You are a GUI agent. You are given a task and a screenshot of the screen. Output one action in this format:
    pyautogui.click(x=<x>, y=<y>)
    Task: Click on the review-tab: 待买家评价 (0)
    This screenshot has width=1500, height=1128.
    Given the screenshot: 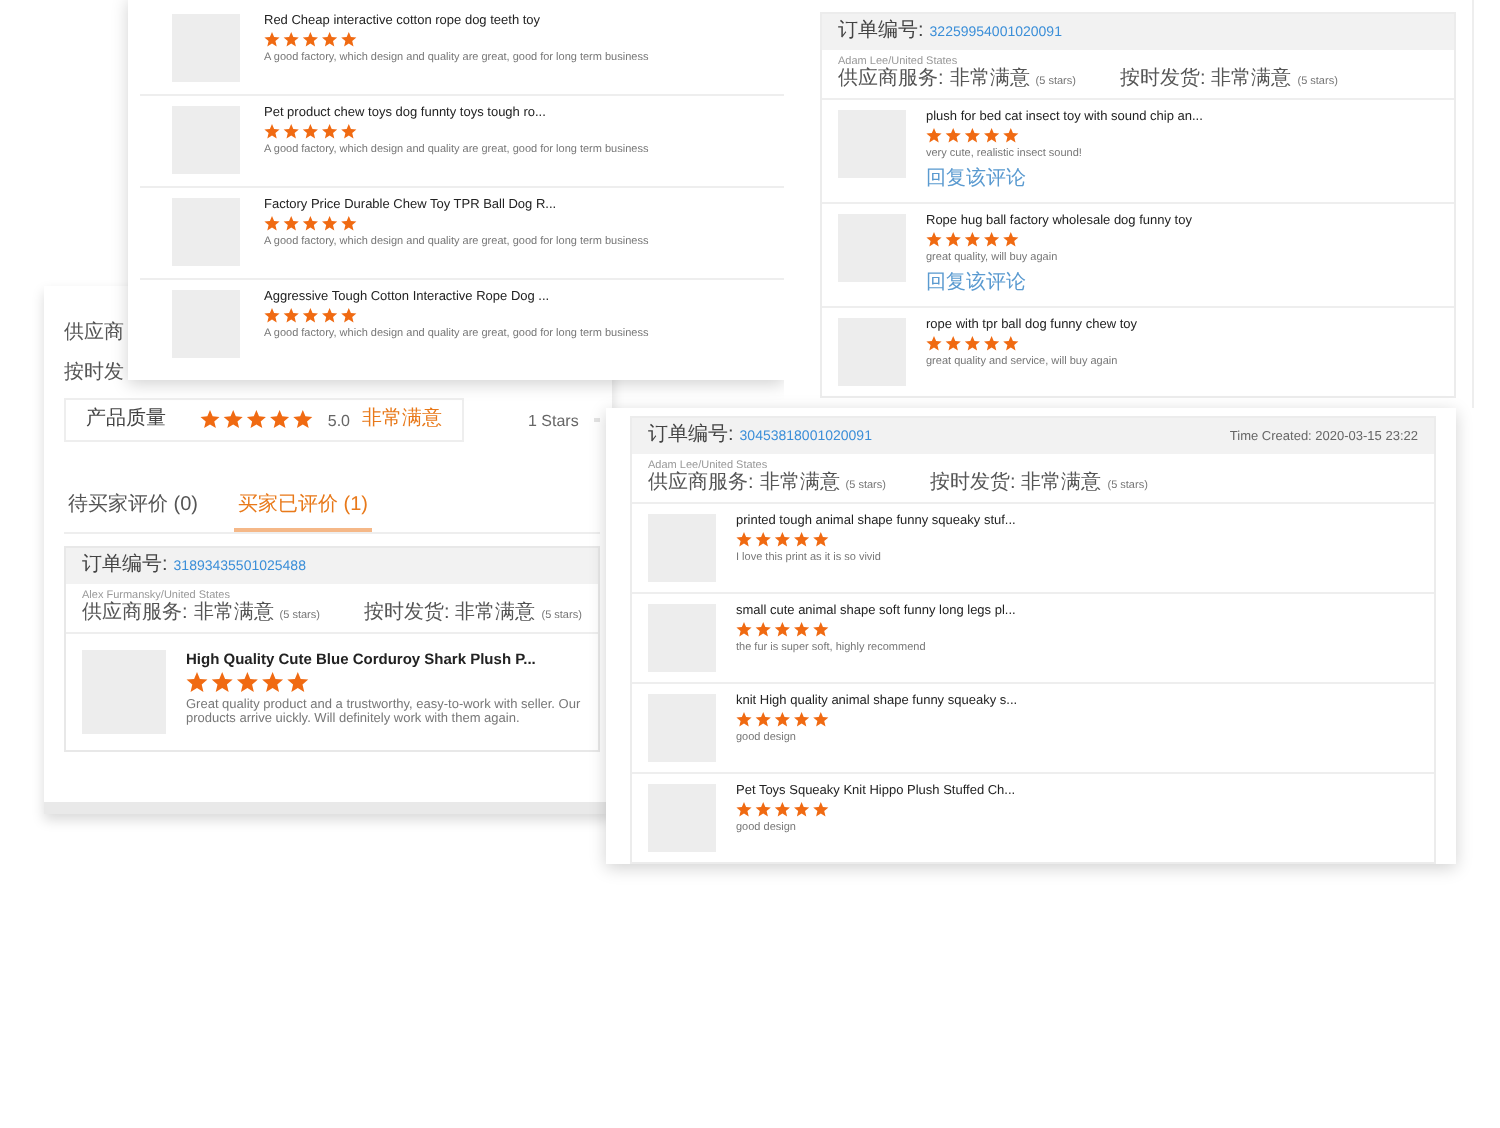 What is the action you would take?
    pyautogui.click(x=133, y=509)
    